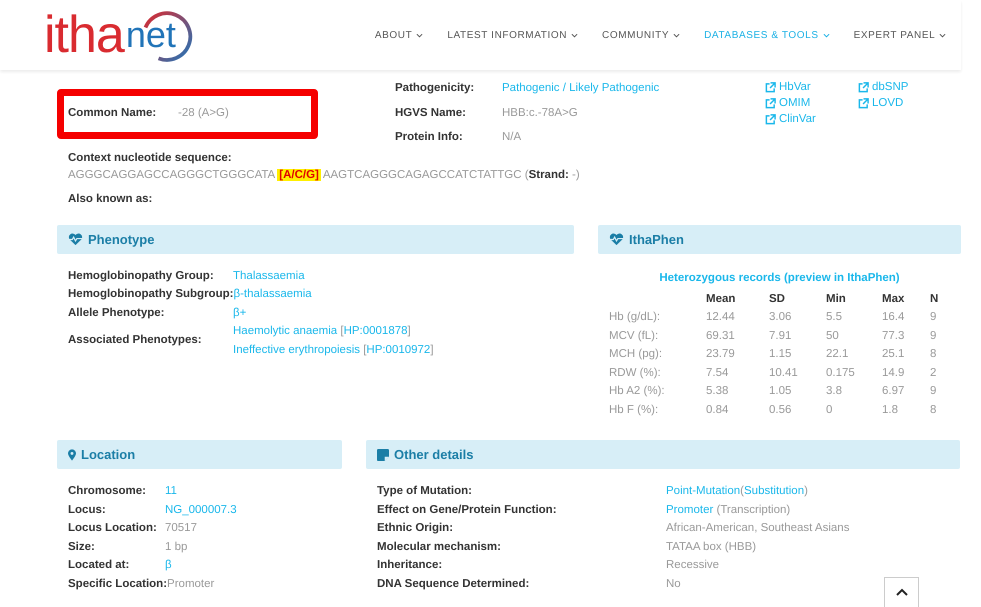 The height and width of the screenshot is (607, 981). I want to click on table-cell-text: 2, so click(934, 373).